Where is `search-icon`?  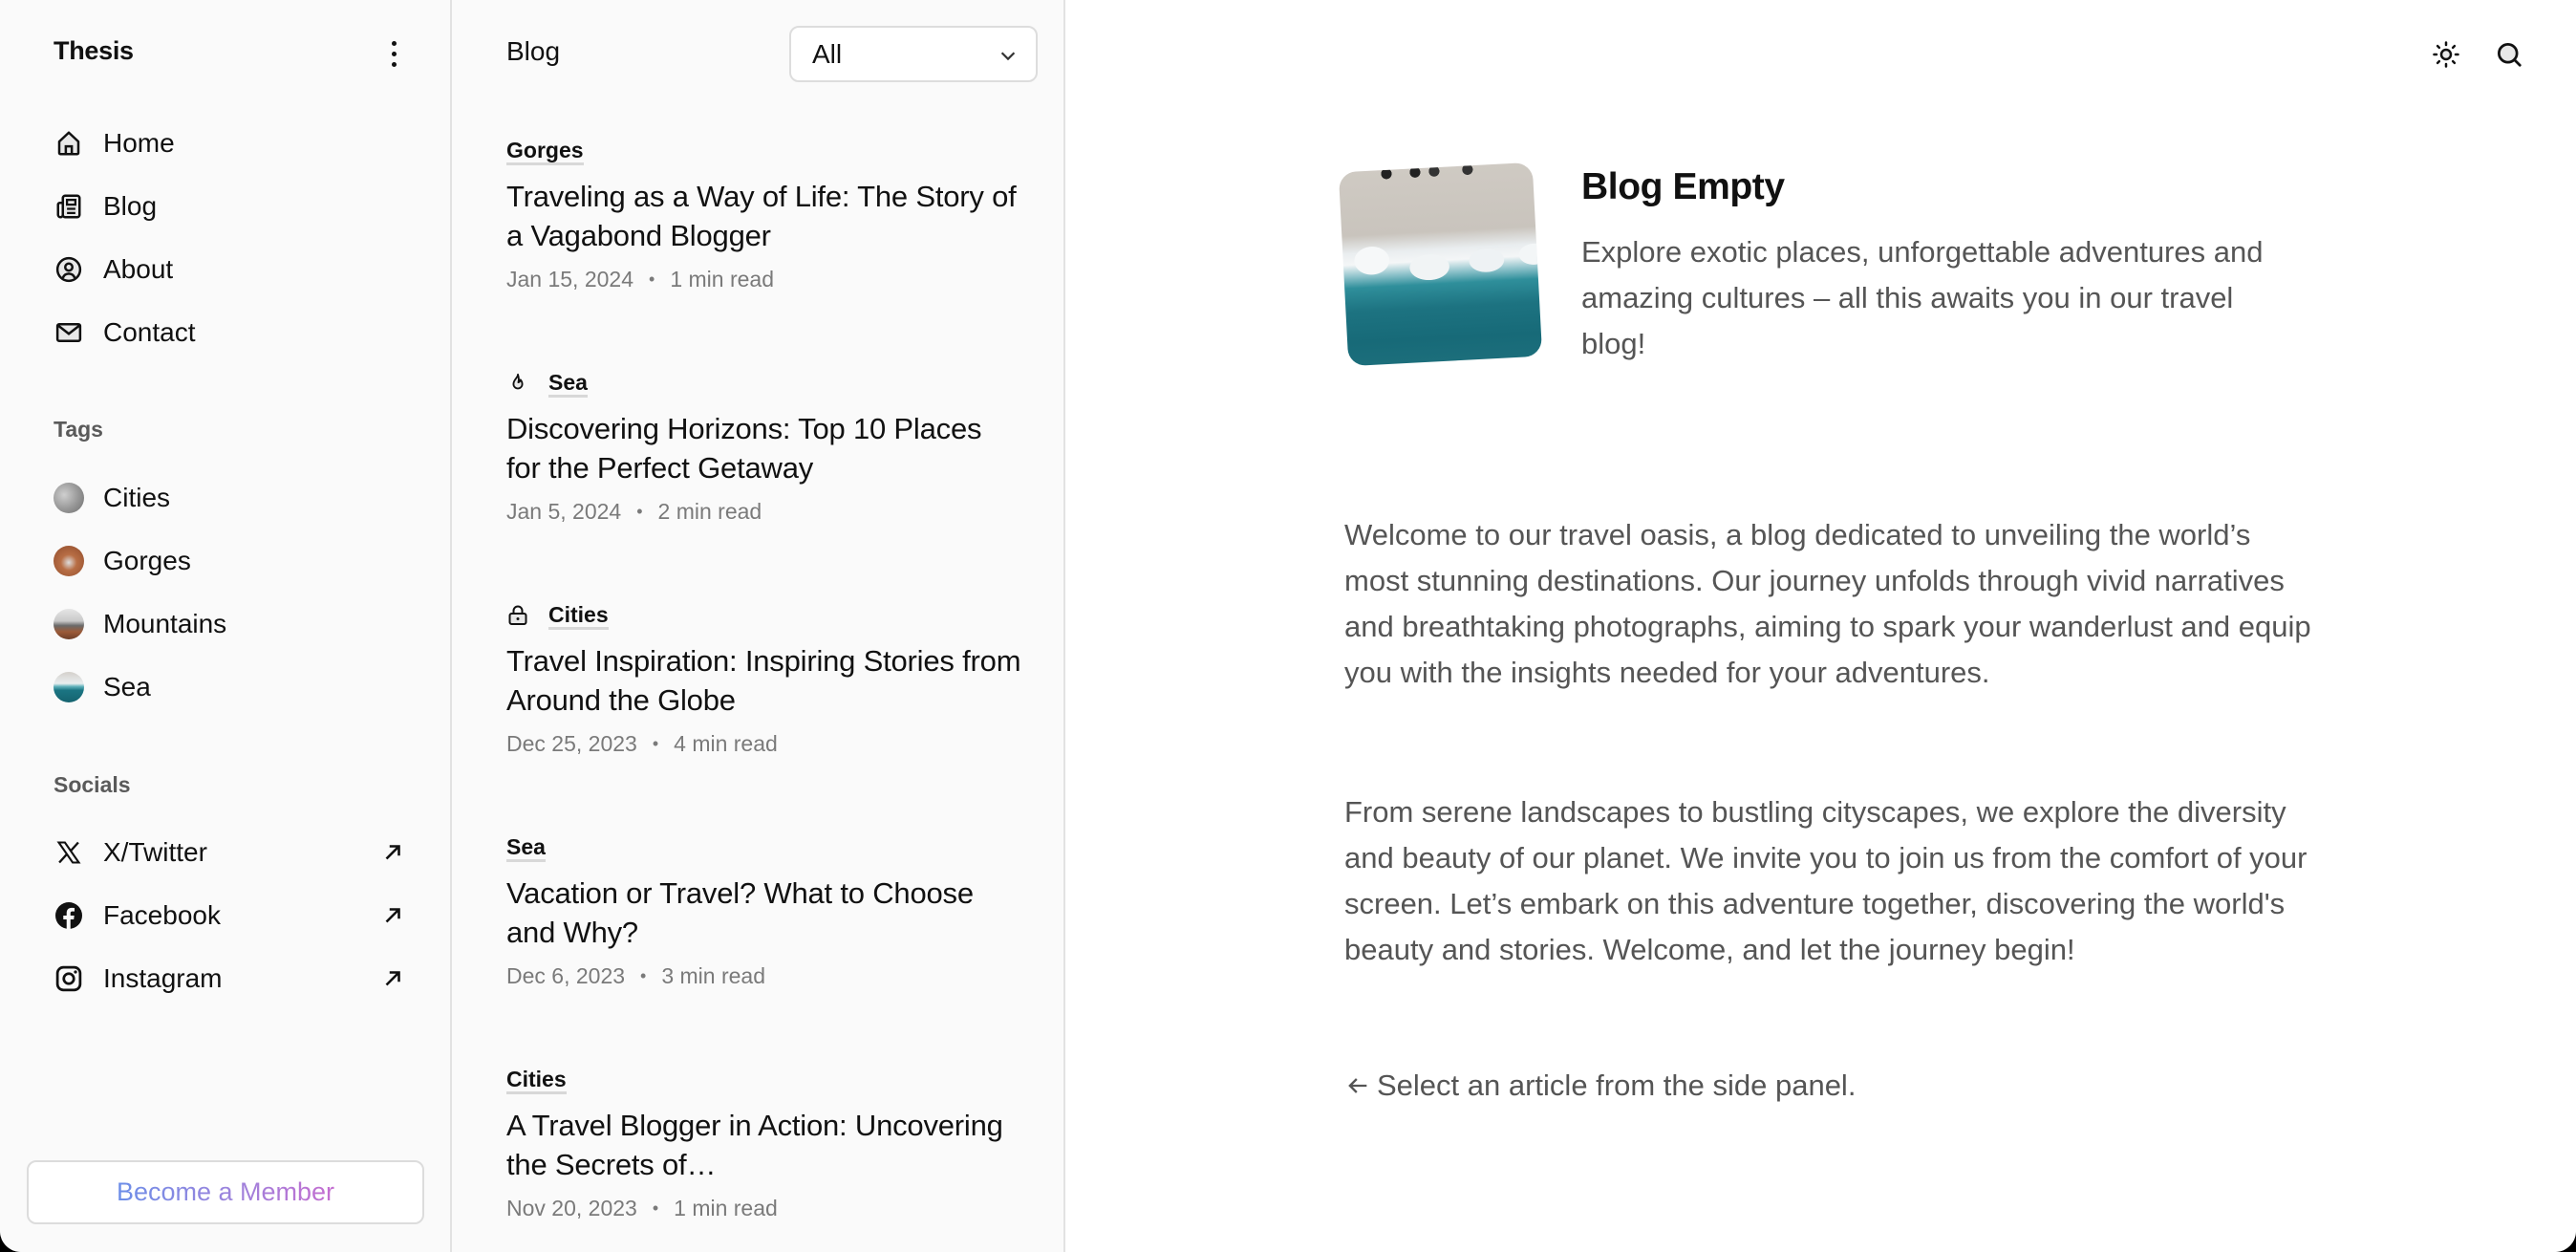 search-icon is located at coordinates (2510, 55).